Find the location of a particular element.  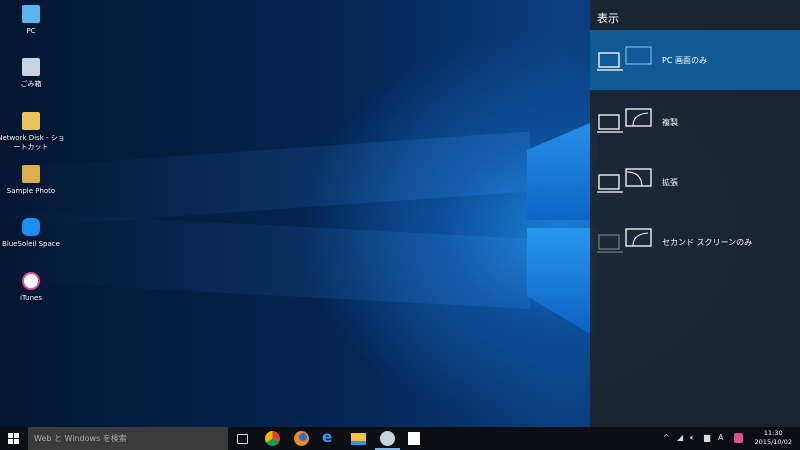

chrome-icon is located at coordinates (272, 438).